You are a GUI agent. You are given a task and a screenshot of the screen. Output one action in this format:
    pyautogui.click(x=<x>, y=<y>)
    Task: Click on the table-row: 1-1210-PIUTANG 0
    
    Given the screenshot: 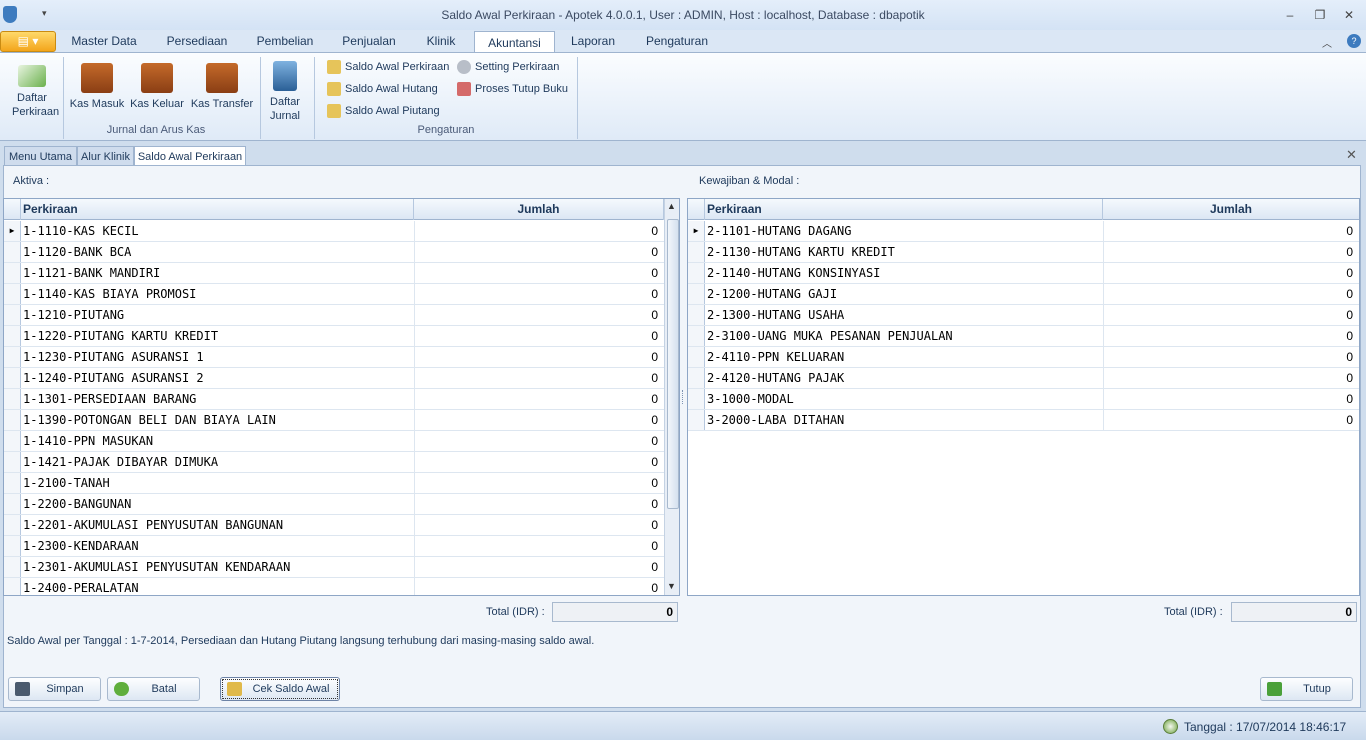 What is the action you would take?
    pyautogui.click(x=334, y=315)
    